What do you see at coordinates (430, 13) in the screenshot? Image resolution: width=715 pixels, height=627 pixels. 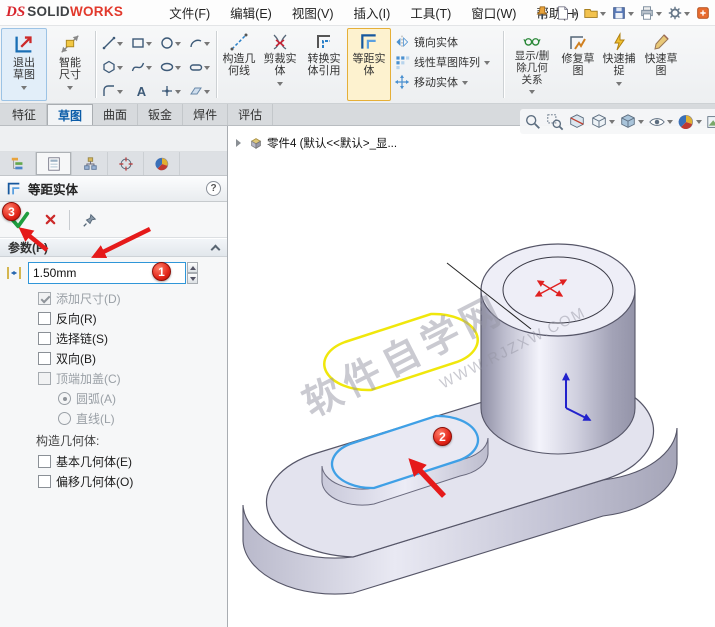 I see `menu-tools: 工具(T)` at bounding box center [430, 13].